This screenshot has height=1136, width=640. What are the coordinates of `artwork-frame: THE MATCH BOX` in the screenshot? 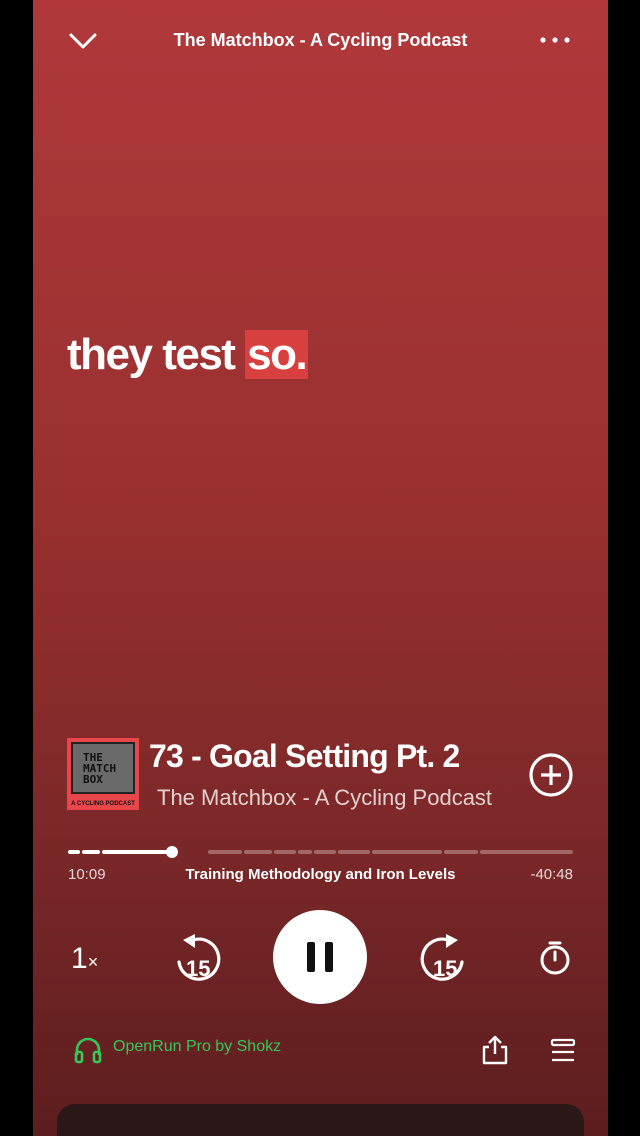 It's located at (103, 768).